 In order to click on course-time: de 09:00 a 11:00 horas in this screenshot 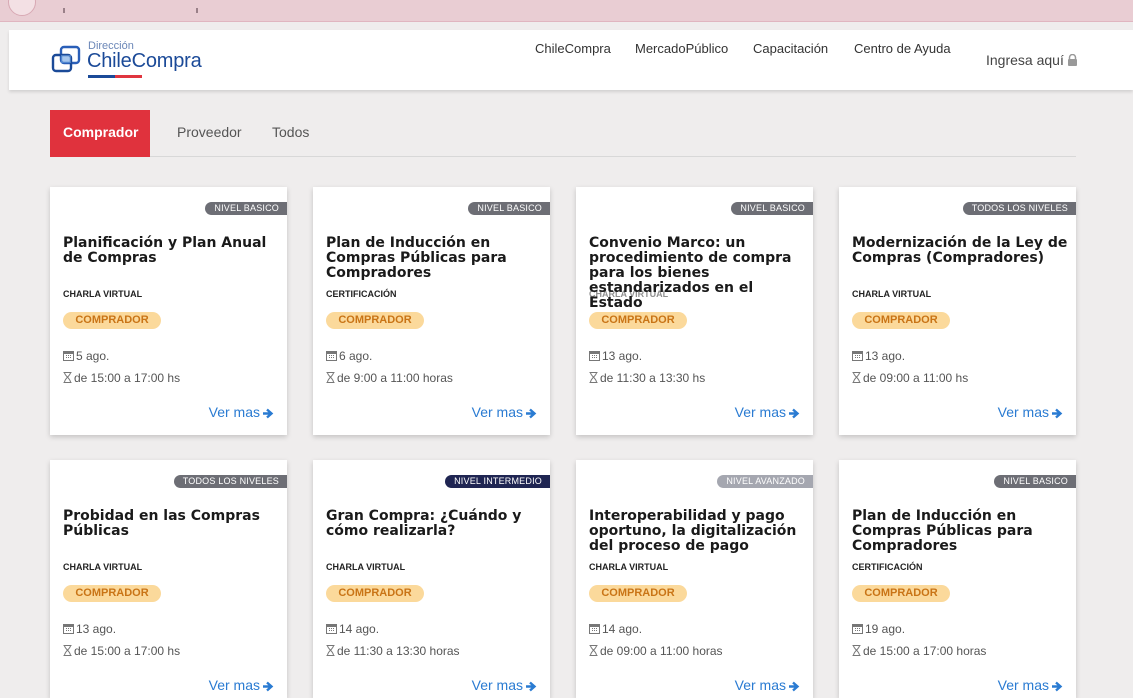, I will do `click(656, 651)`.